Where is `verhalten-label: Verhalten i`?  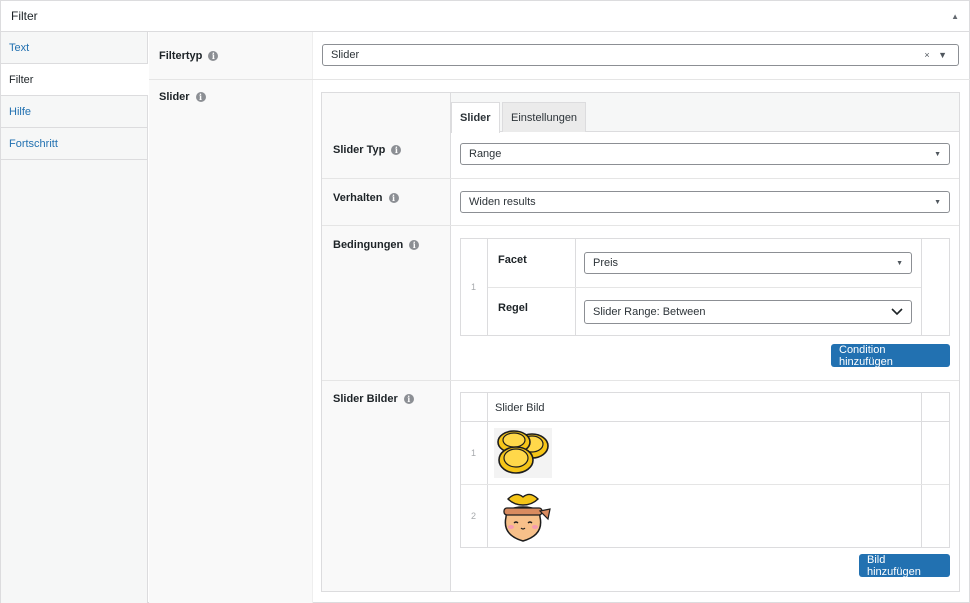 verhalten-label: Verhalten i is located at coordinates (366, 198).